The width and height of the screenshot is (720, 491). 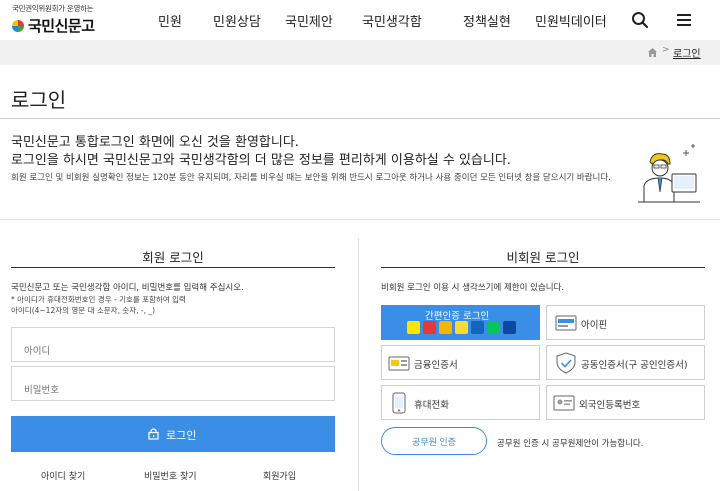 I want to click on mobile-phone-label: 휴대전화, so click(x=431, y=405).